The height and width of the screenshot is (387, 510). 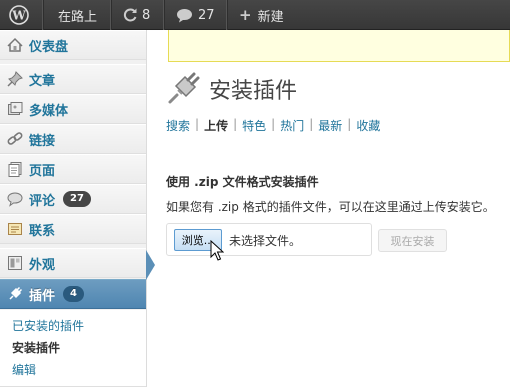 I want to click on comments-link: 27, so click(x=195, y=15).